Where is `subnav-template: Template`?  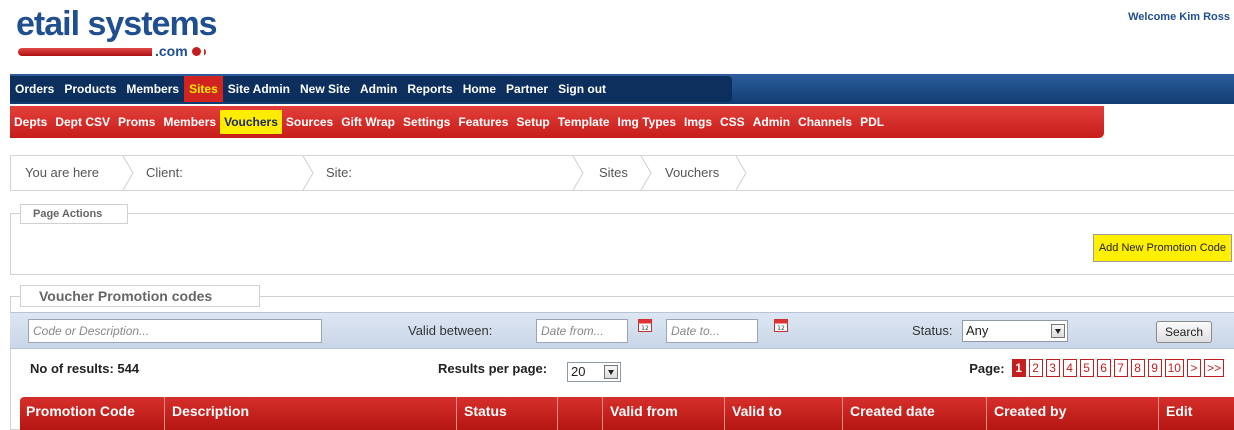 subnav-template: Template is located at coordinates (584, 122).